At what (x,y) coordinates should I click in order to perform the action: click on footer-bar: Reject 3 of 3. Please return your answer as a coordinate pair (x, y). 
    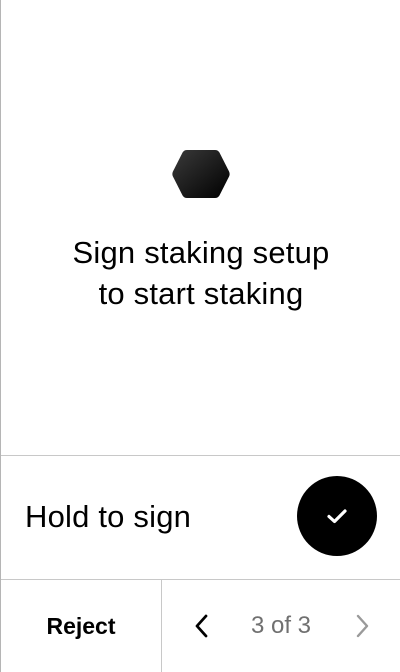
    Looking at the image, I should click on (200, 626).